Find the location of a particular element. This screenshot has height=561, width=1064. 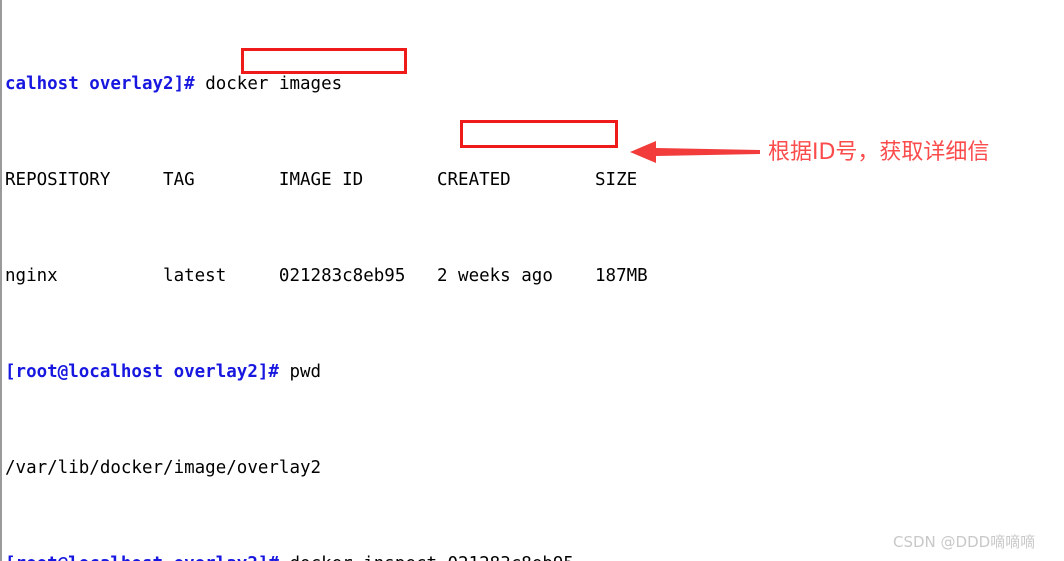

shell-command: docker inspect 021283c8eb95 is located at coordinates (426, 557).